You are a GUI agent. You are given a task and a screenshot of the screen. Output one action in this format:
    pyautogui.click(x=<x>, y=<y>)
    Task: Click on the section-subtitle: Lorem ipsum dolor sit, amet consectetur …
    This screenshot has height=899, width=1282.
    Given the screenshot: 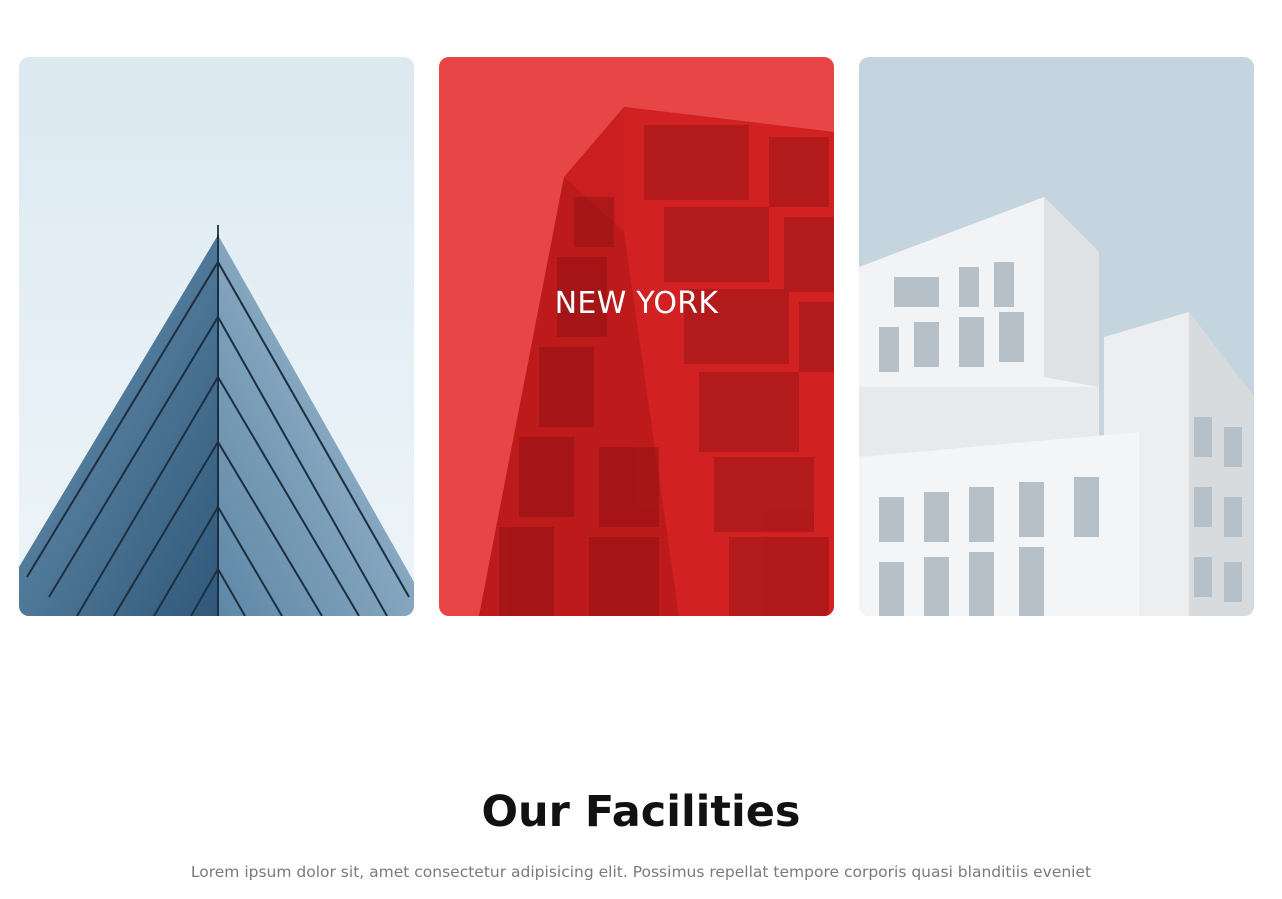 What is the action you would take?
    pyautogui.click(x=641, y=872)
    